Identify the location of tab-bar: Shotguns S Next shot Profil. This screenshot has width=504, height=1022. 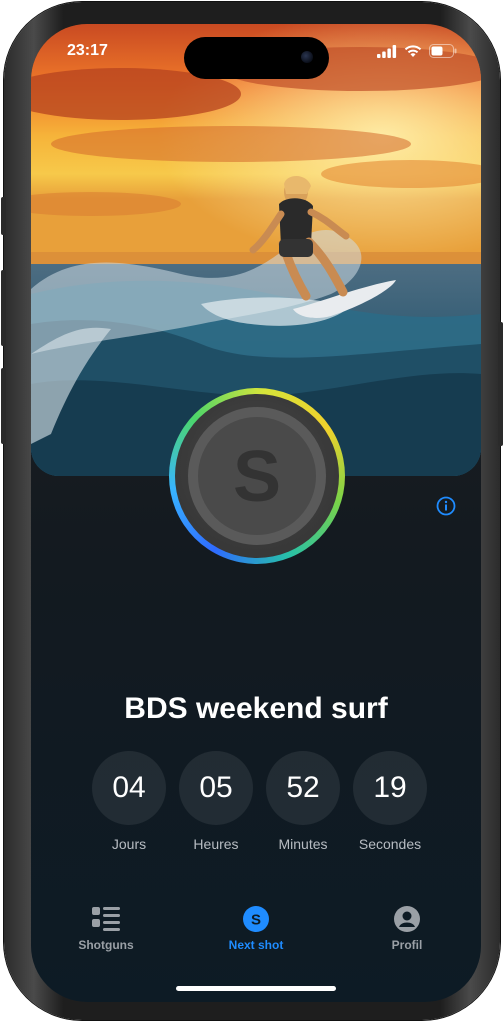
(256, 936).